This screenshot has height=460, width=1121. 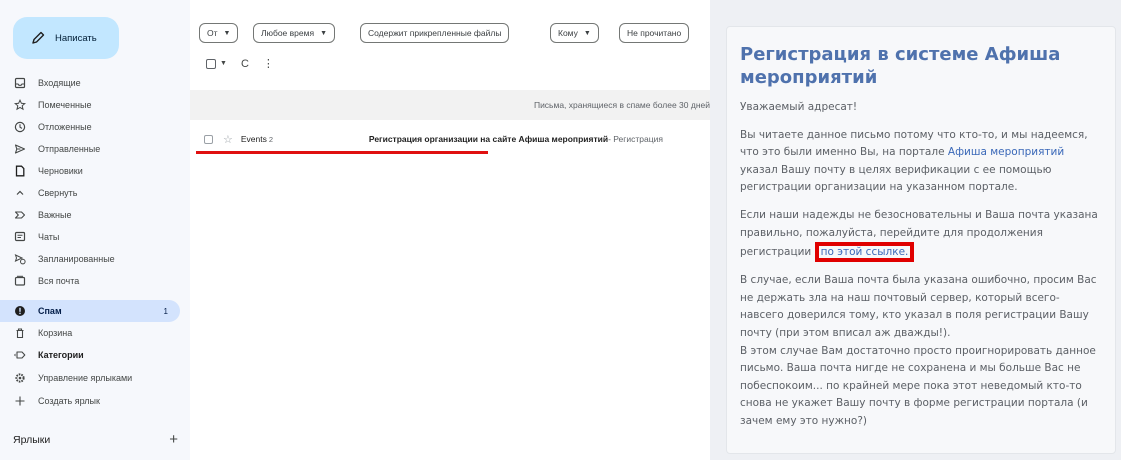 What do you see at coordinates (568, 33) in the screenshot?
I see `filter-to-label: Кому` at bounding box center [568, 33].